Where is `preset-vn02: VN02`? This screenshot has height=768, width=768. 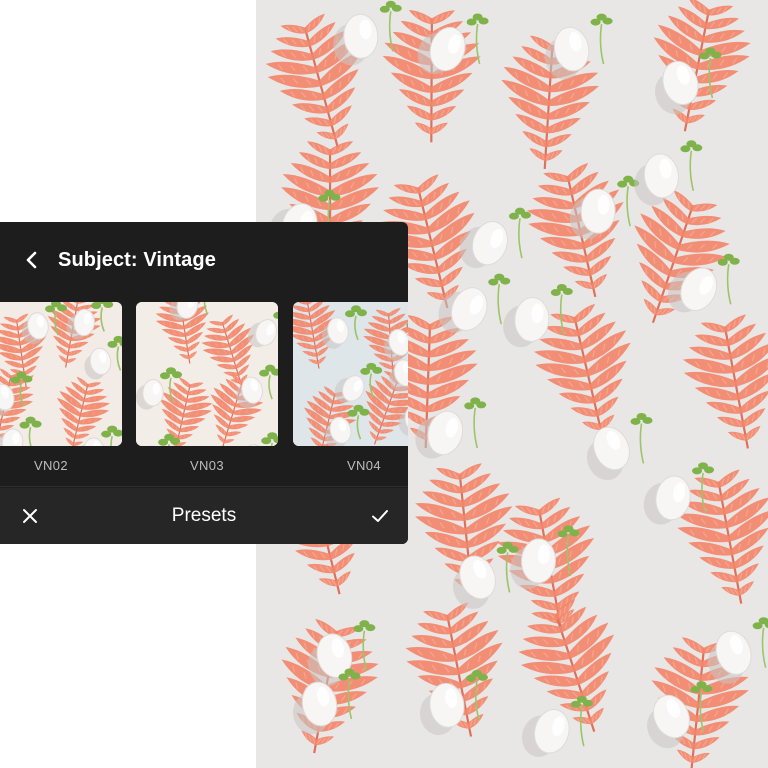 preset-vn02: VN02 is located at coordinates (61, 391).